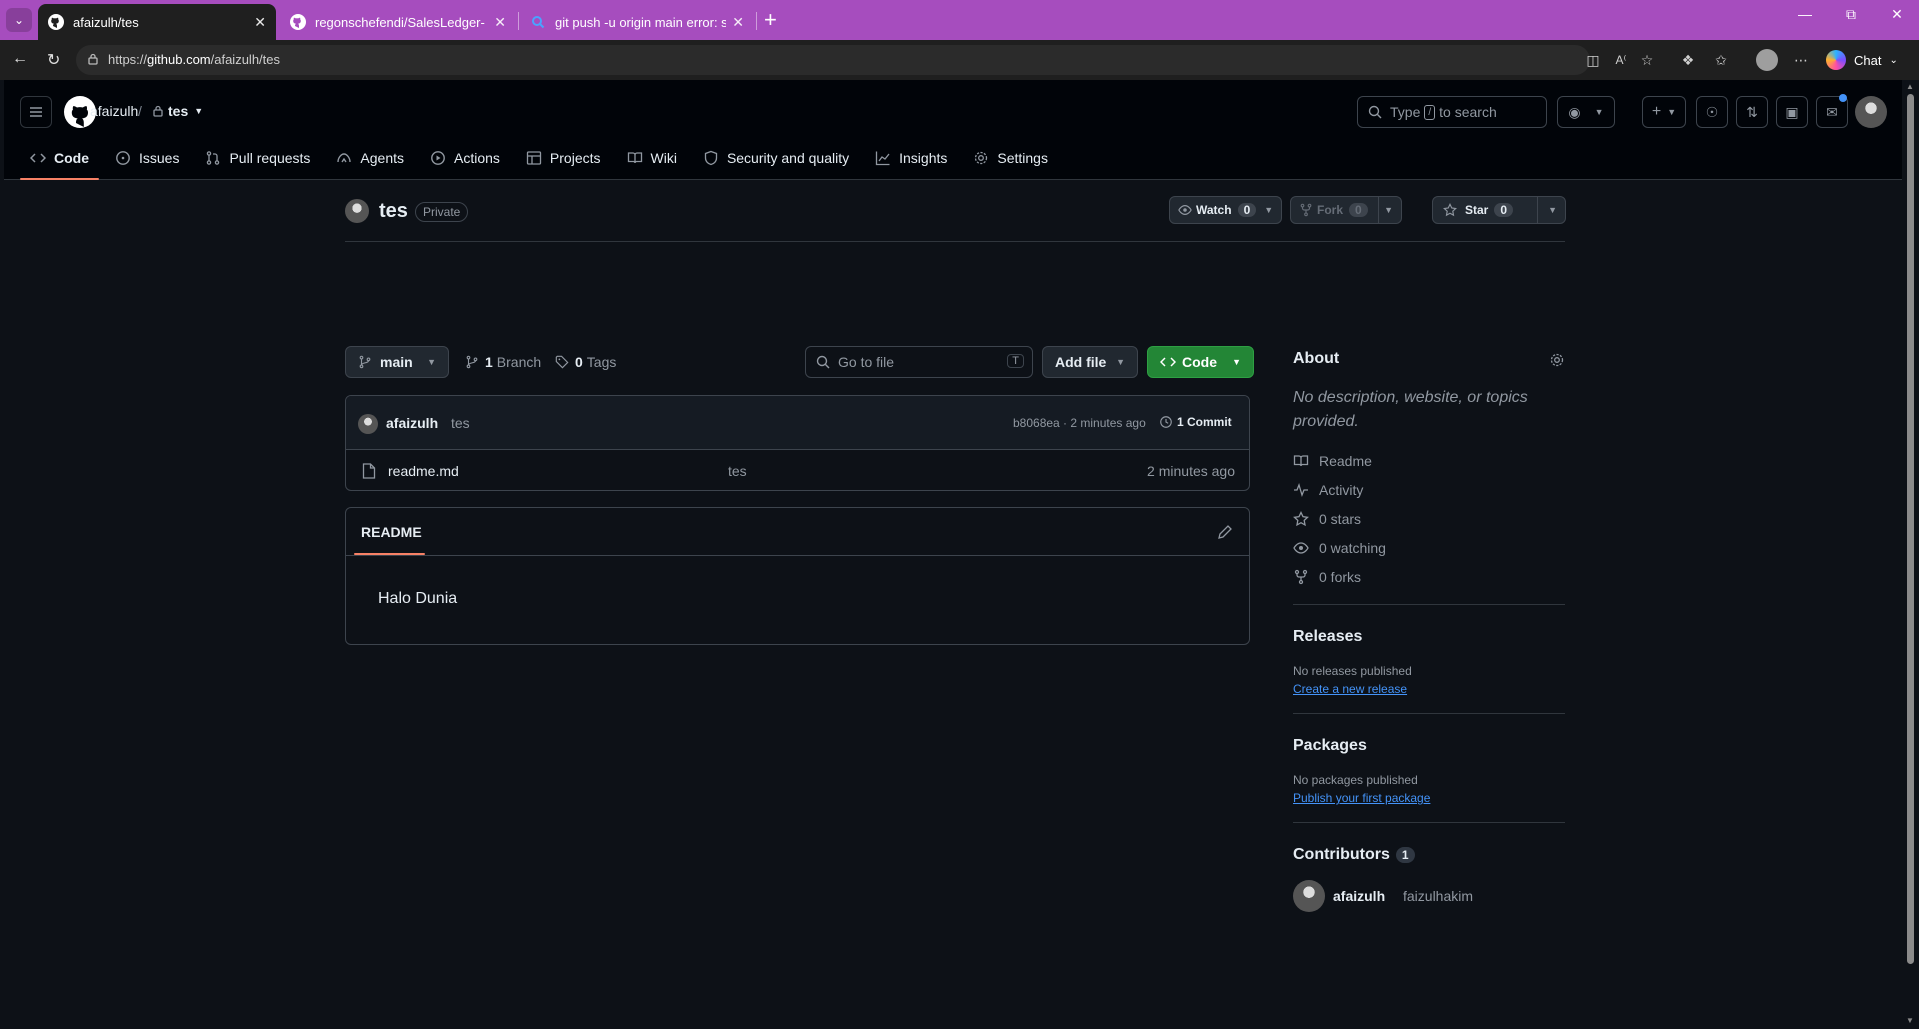 This screenshot has width=1919, height=1029. Describe the element at coordinates (412, 423) in the screenshot. I see `commit-author-link: afaizulh` at that location.